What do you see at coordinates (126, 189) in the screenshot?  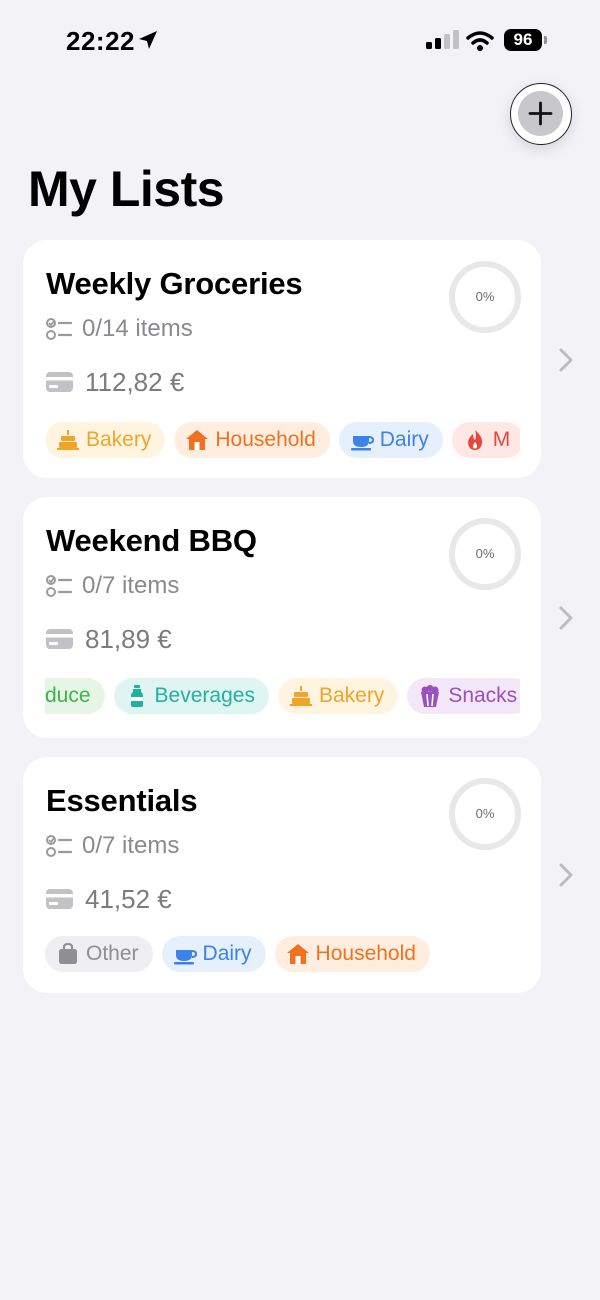 I see `page-title: My Lists` at bounding box center [126, 189].